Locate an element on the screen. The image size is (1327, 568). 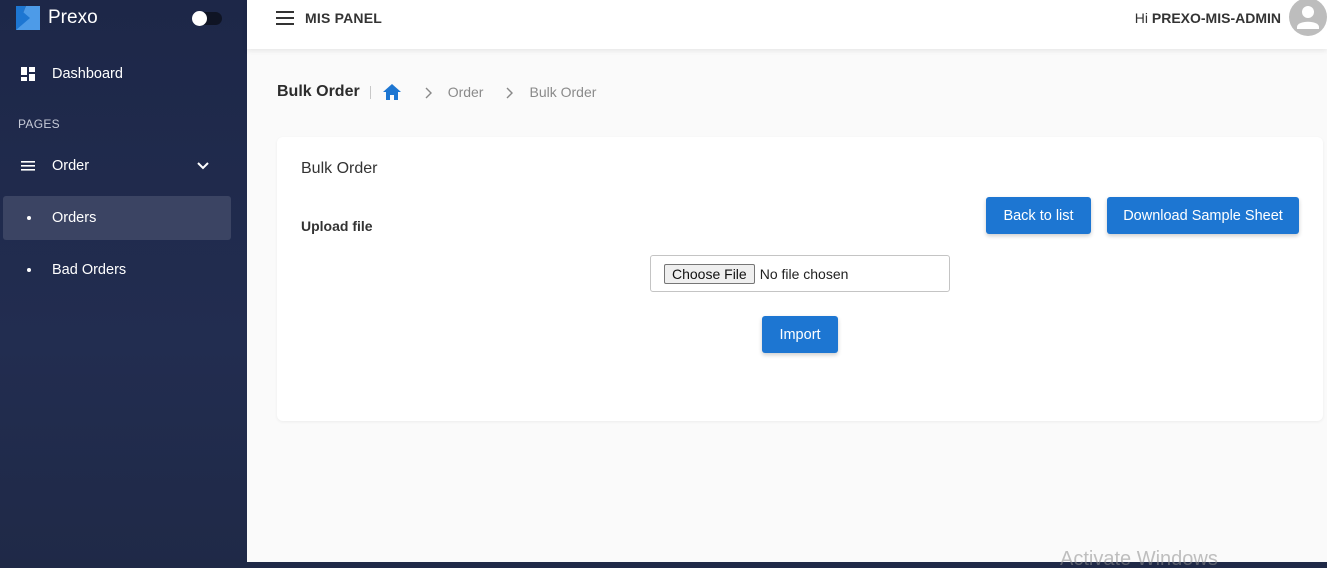
theme-toggle is located at coordinates (207, 18).